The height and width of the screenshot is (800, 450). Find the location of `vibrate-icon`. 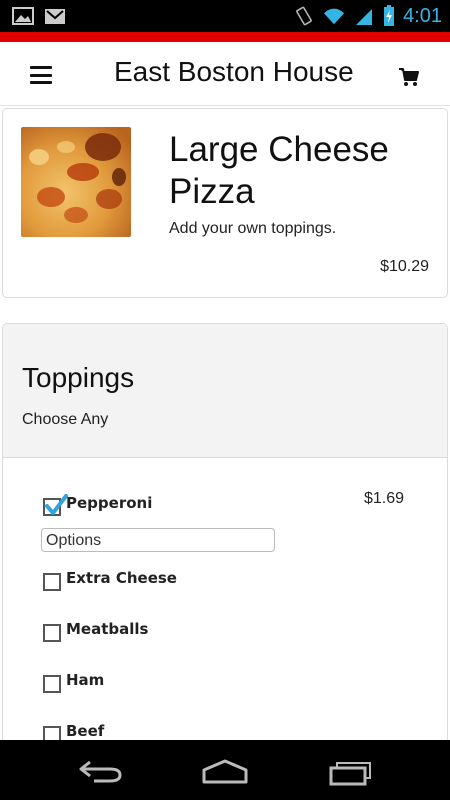

vibrate-icon is located at coordinates (304, 16).